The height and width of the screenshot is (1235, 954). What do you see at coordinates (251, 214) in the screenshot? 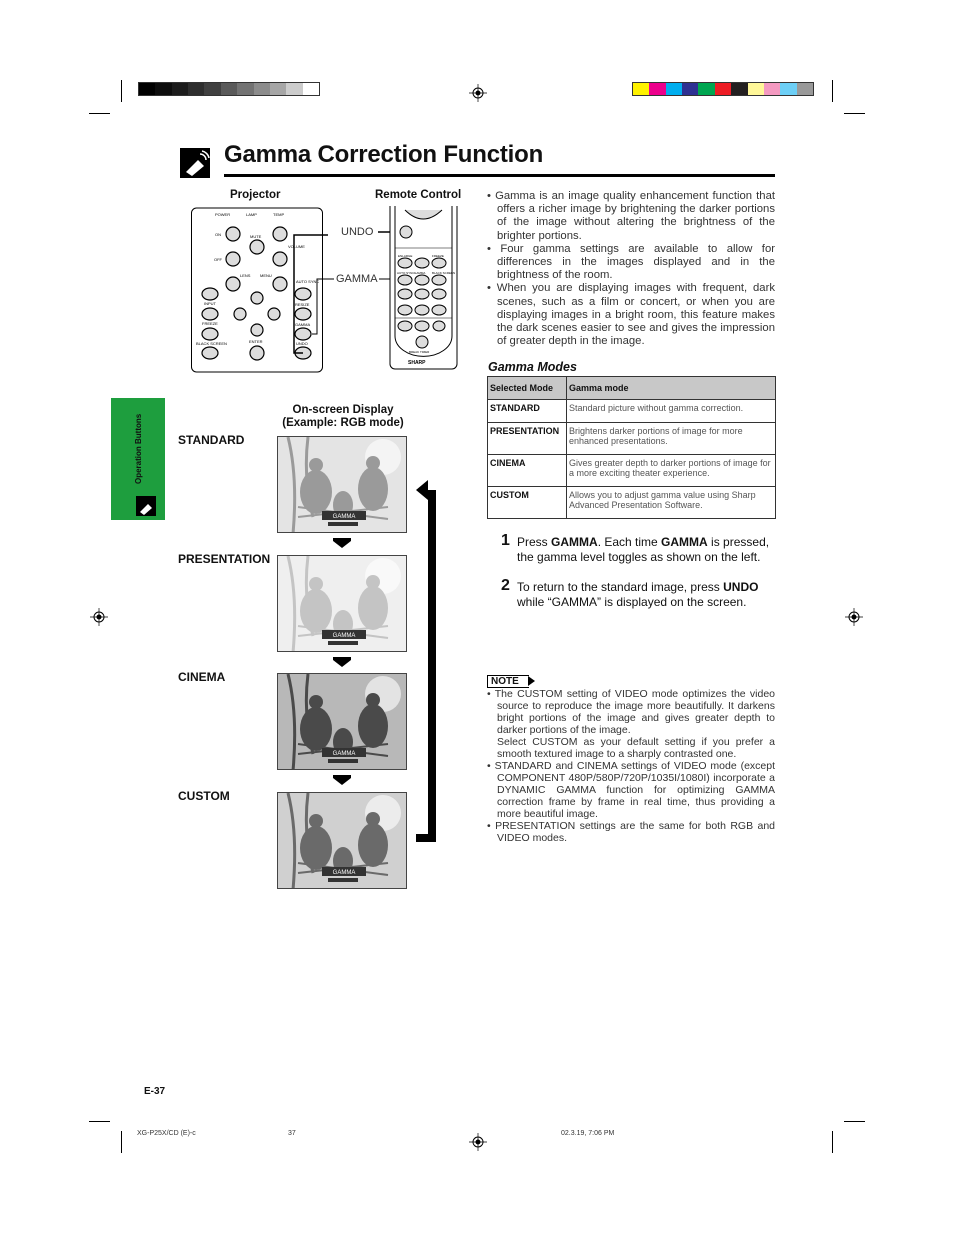
I see `svg-text: LAMP` at bounding box center [251, 214].